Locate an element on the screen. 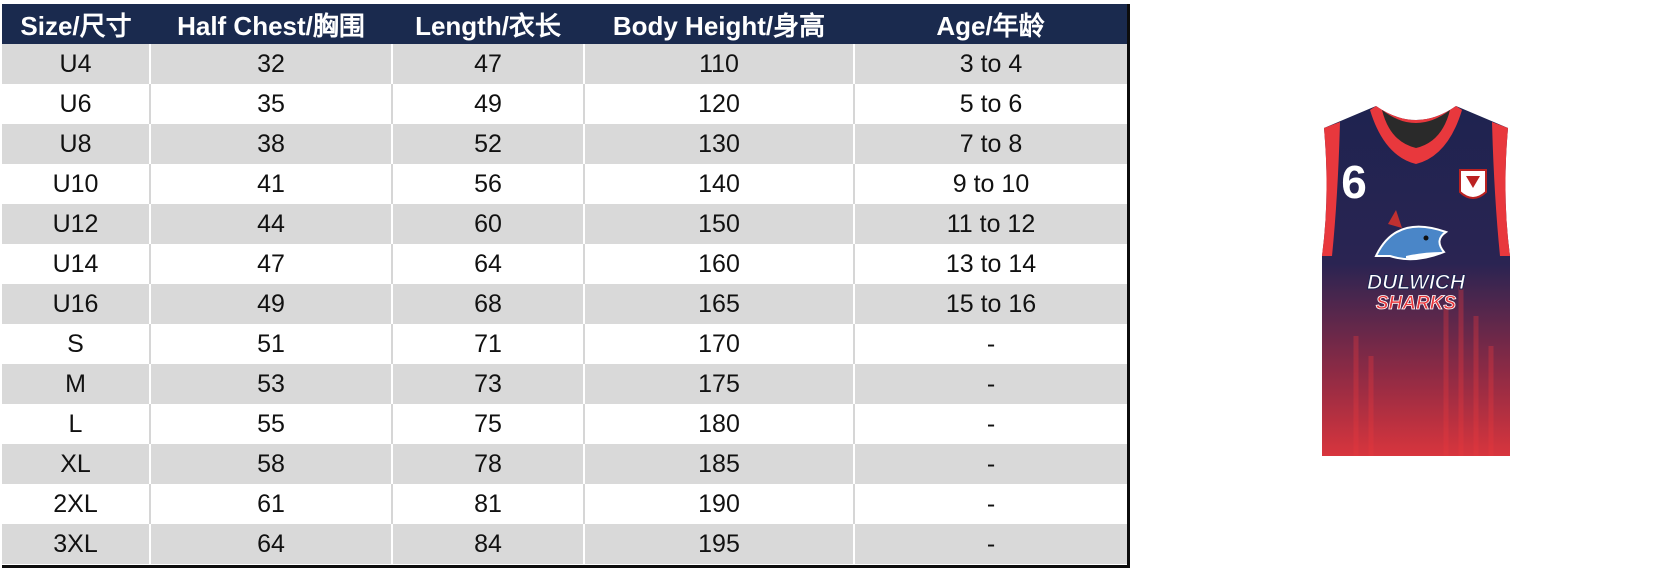  table-row: 2XL 61 81 190- is located at coordinates (564, 504).